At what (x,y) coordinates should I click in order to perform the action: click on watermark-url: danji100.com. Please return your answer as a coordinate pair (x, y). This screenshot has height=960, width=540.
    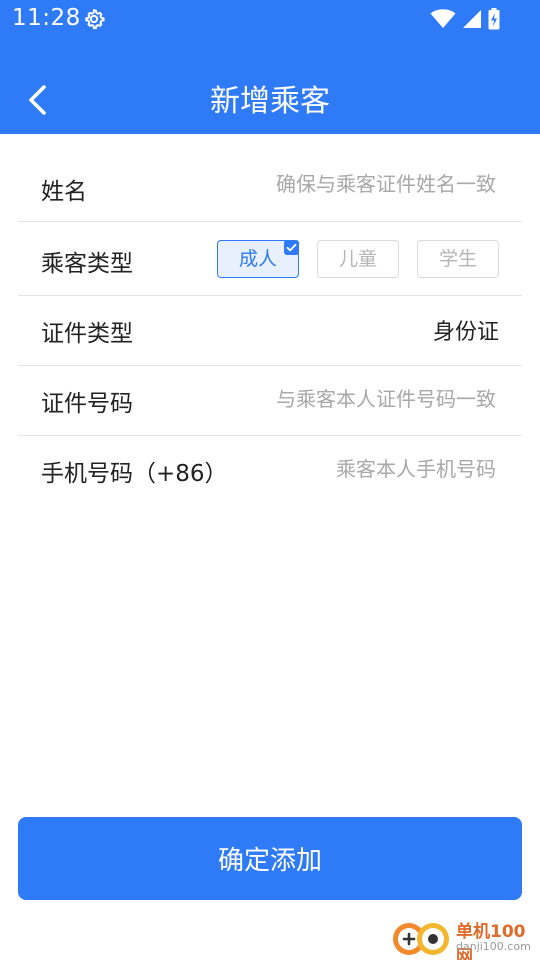
    Looking at the image, I should click on (493, 946).